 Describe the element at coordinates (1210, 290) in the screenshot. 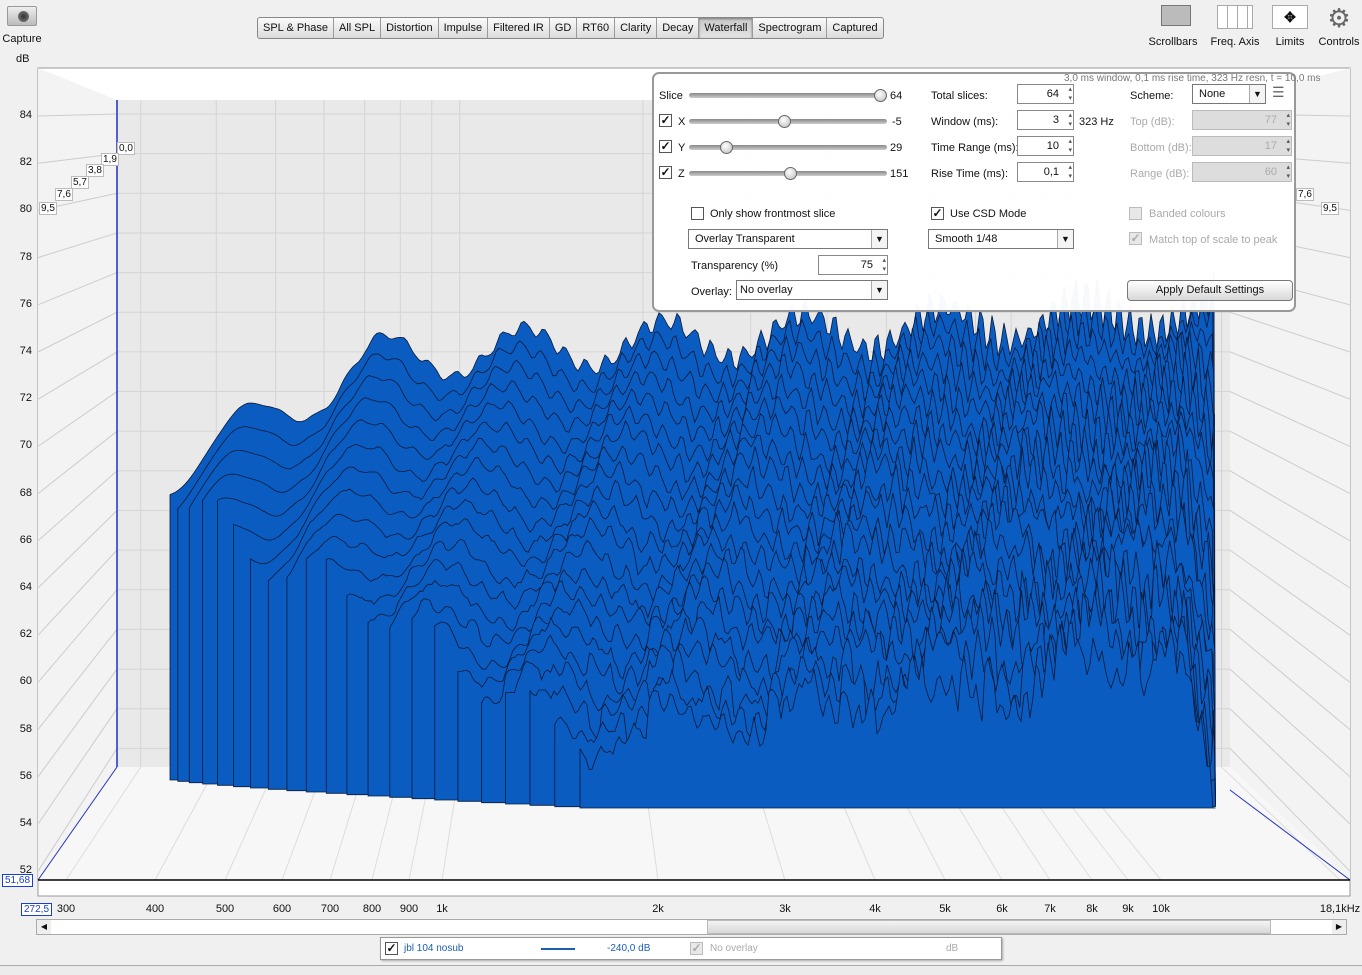

I see `apply-default-settings-button: Apply Default Settings` at that location.